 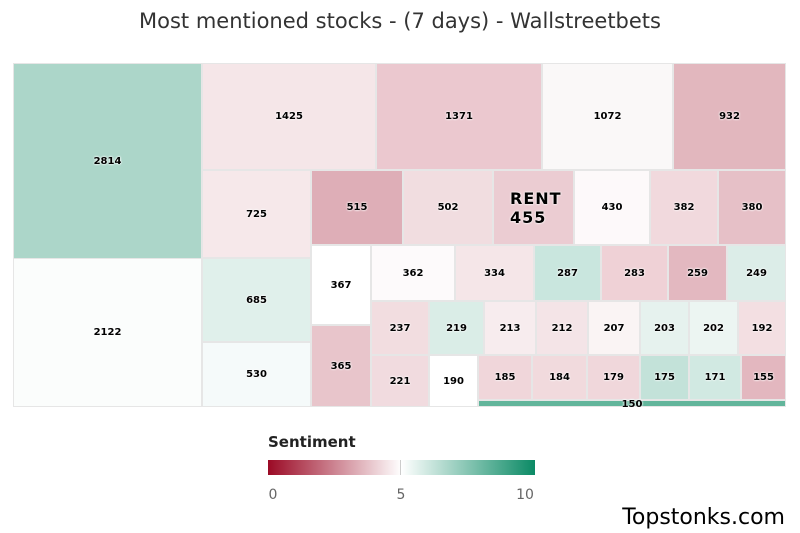 I want to click on treemap-tile: RENT 455, so click(x=533, y=207).